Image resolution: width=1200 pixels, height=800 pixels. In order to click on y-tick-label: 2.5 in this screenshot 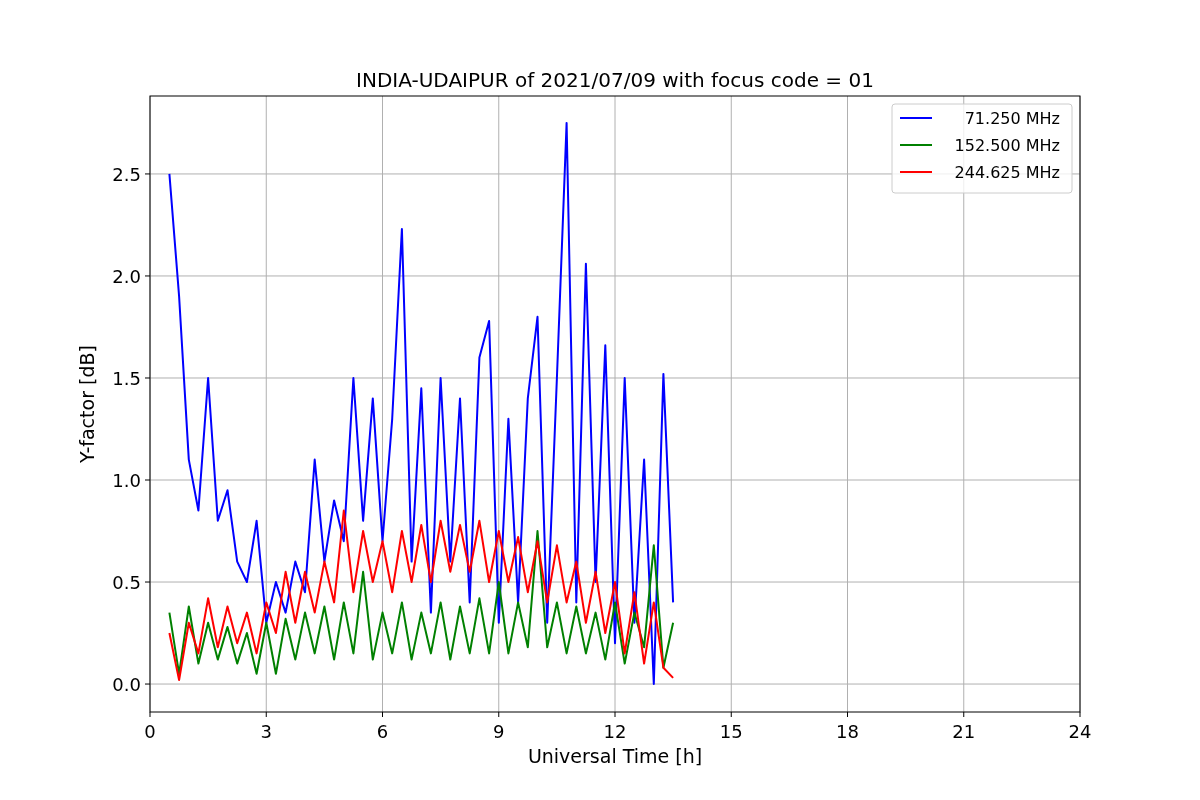, I will do `click(126, 174)`.